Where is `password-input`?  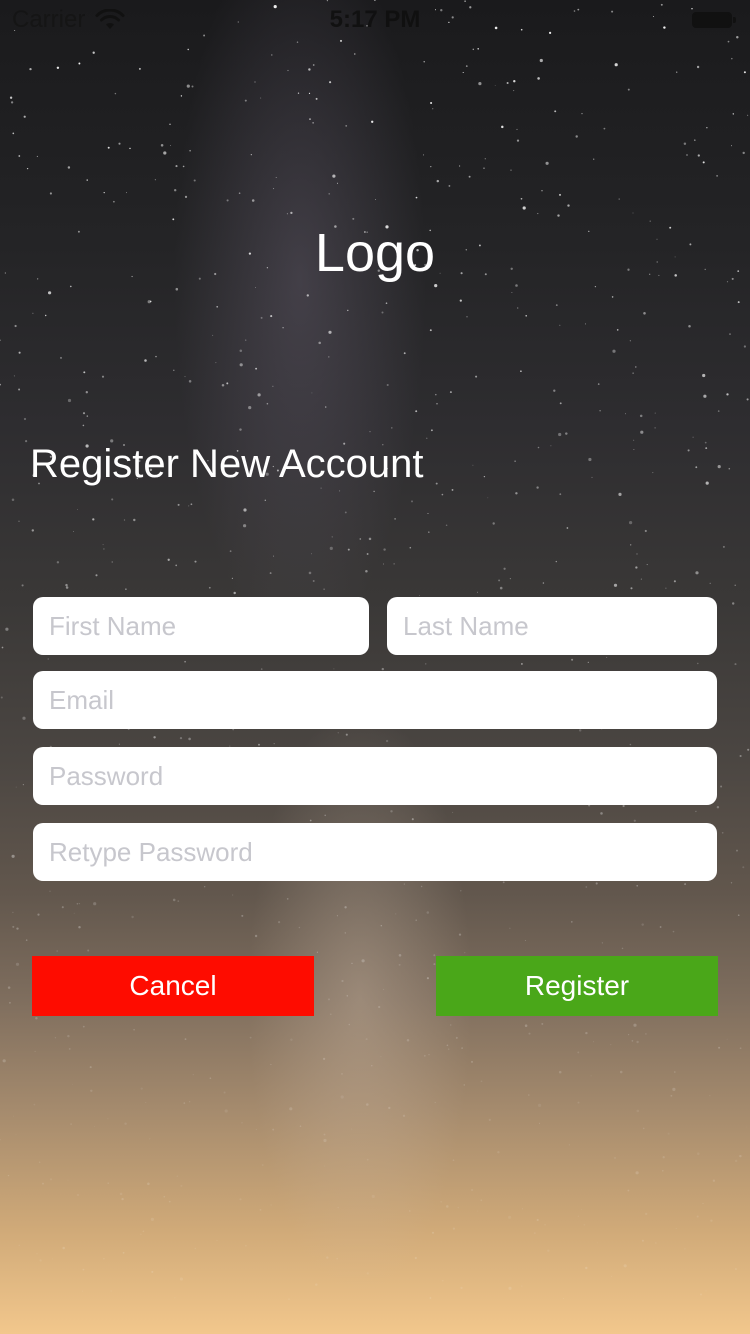 password-input is located at coordinates (382, 776).